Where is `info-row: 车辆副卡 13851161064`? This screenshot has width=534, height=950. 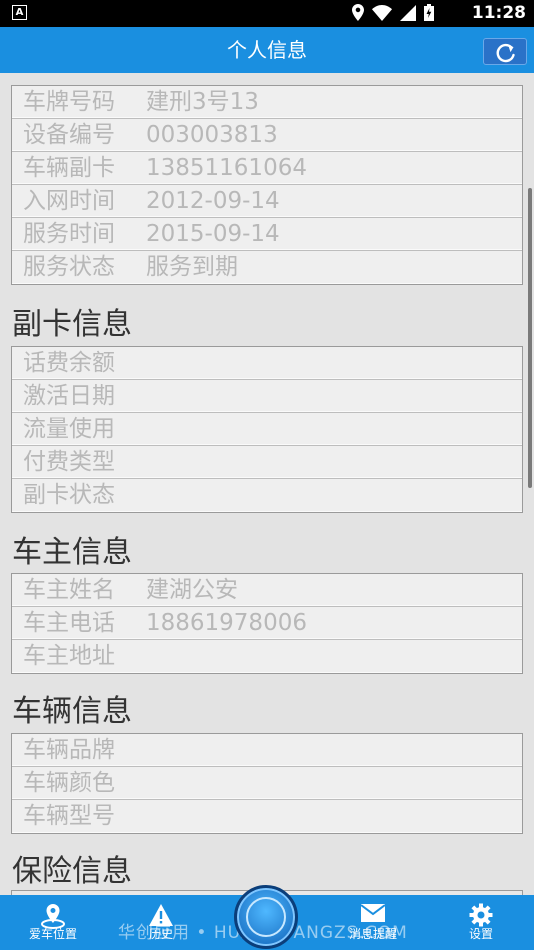 info-row: 车辆副卡 13851161064 is located at coordinates (267, 168).